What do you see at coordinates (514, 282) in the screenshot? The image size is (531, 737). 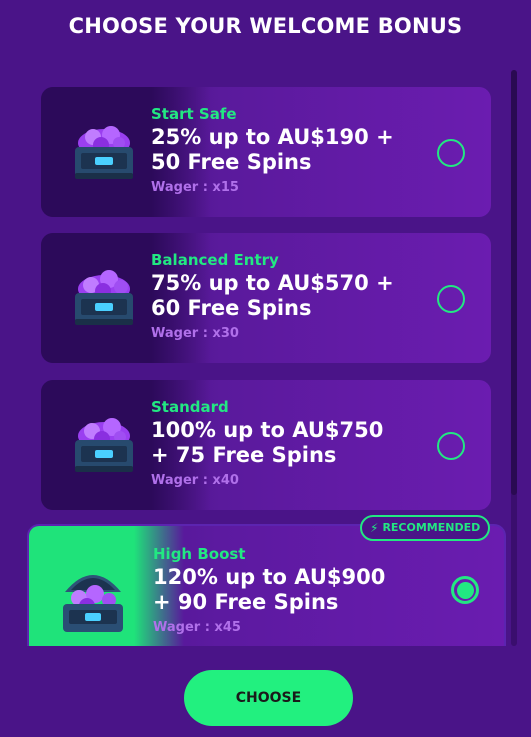 I see `scrollbar-thumb` at bounding box center [514, 282].